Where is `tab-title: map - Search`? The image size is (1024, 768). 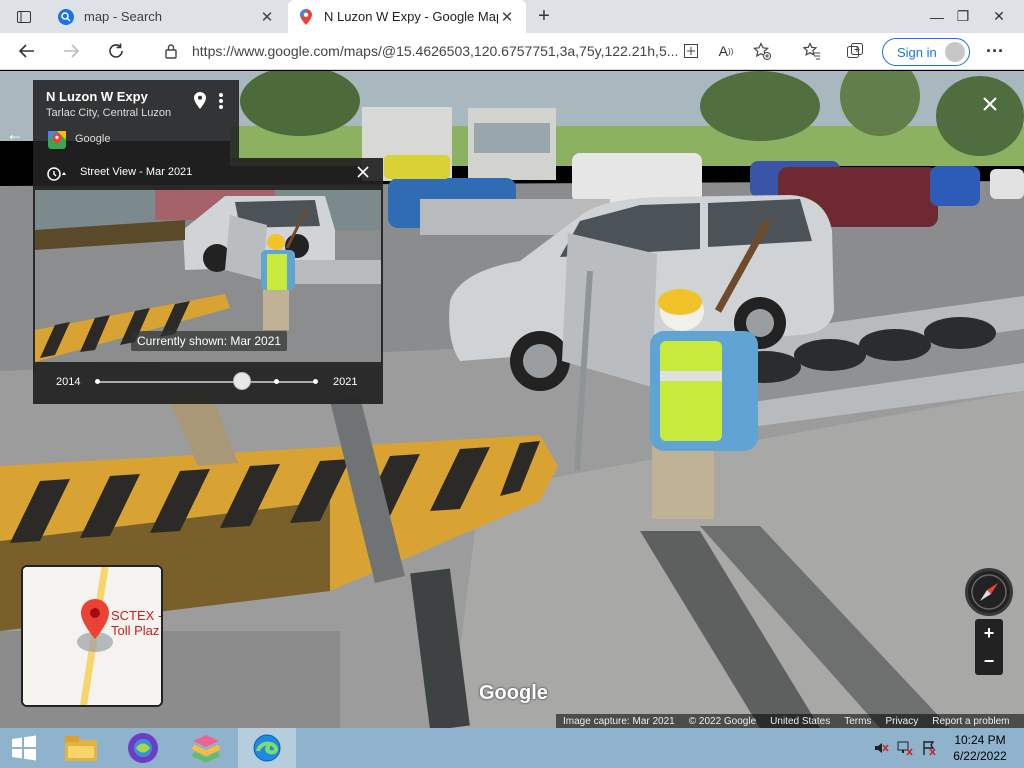 tab-title: map - Search is located at coordinates (123, 16).